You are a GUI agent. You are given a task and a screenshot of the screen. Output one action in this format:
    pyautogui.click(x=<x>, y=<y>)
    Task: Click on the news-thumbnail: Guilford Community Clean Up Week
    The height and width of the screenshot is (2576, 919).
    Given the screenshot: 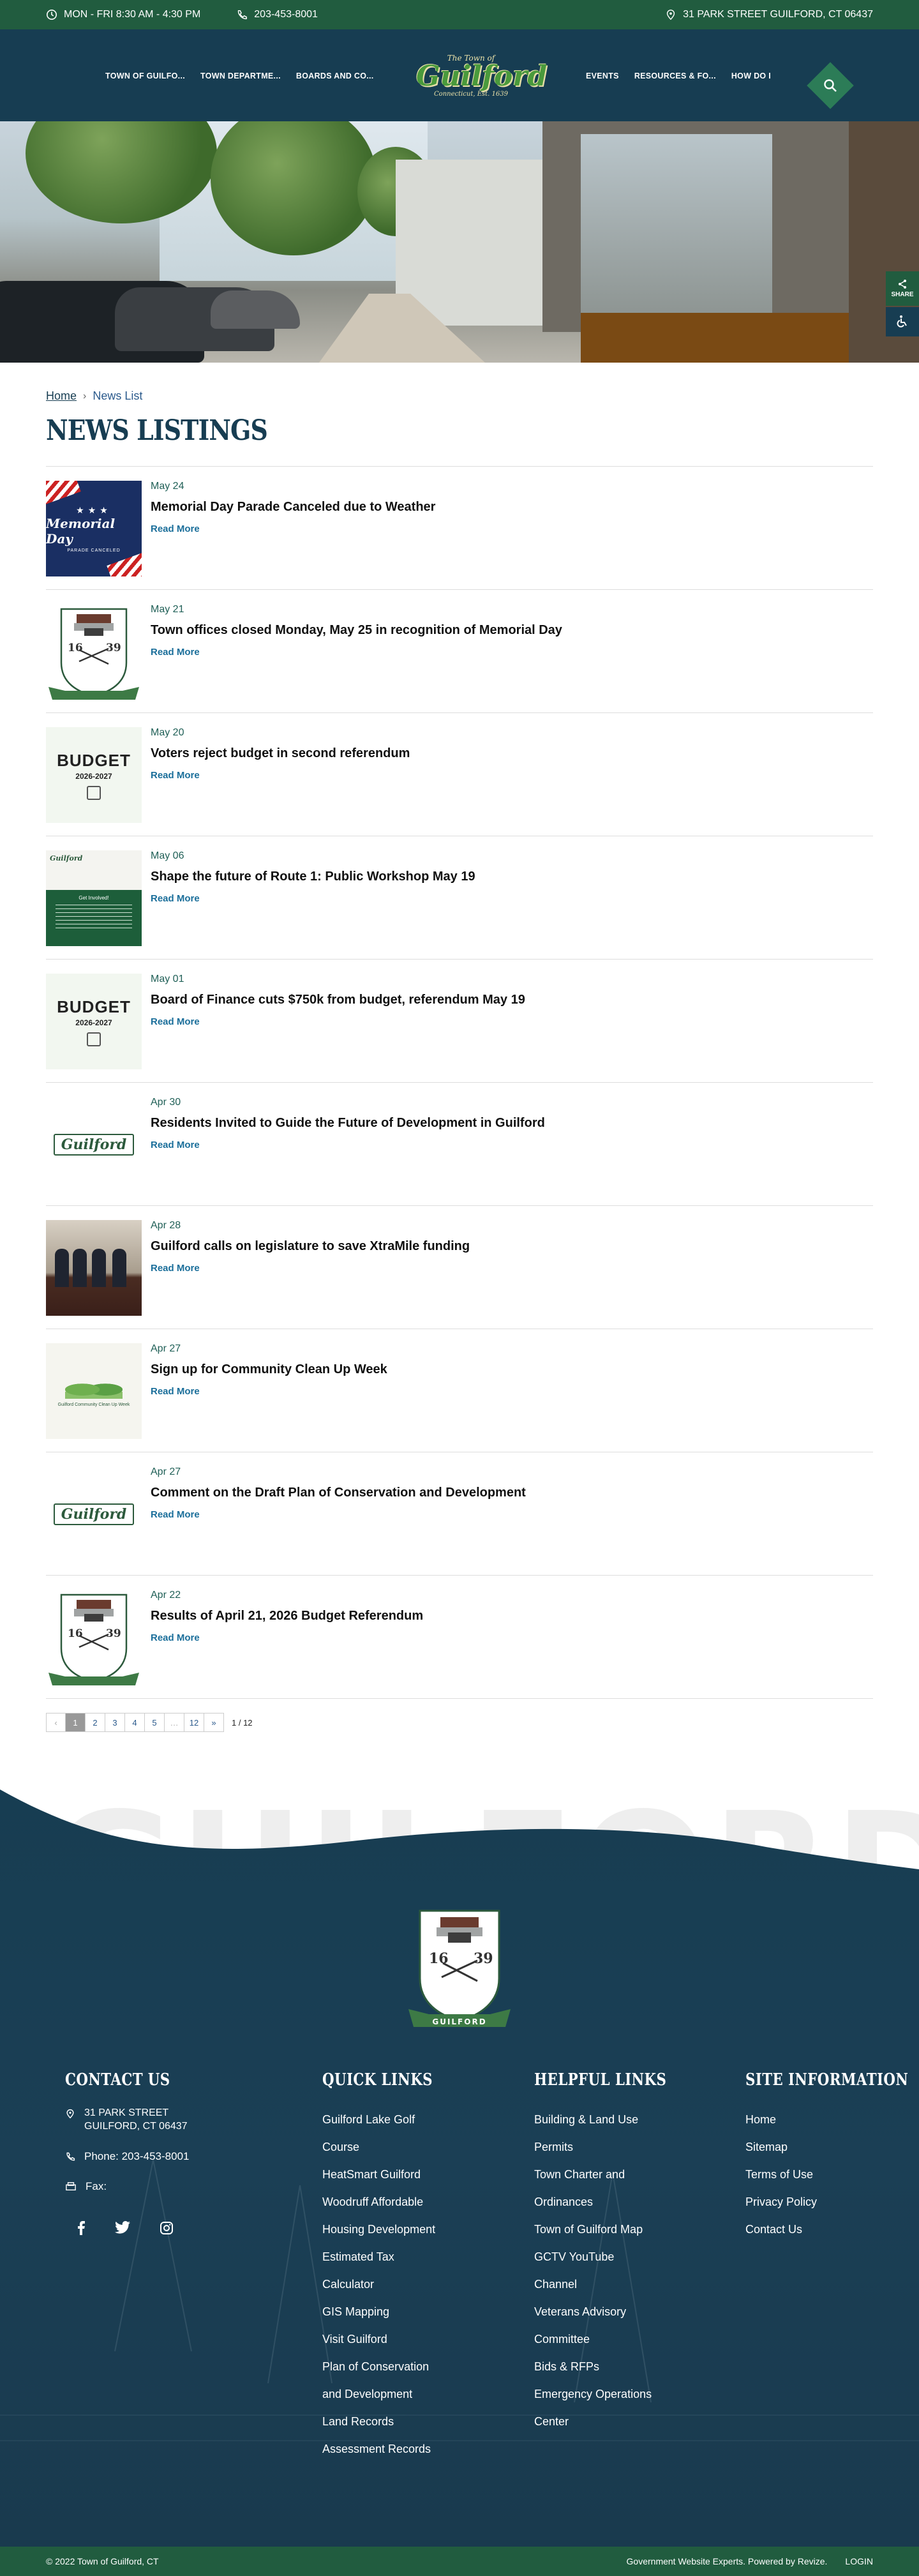 What is the action you would take?
    pyautogui.click(x=94, y=1391)
    